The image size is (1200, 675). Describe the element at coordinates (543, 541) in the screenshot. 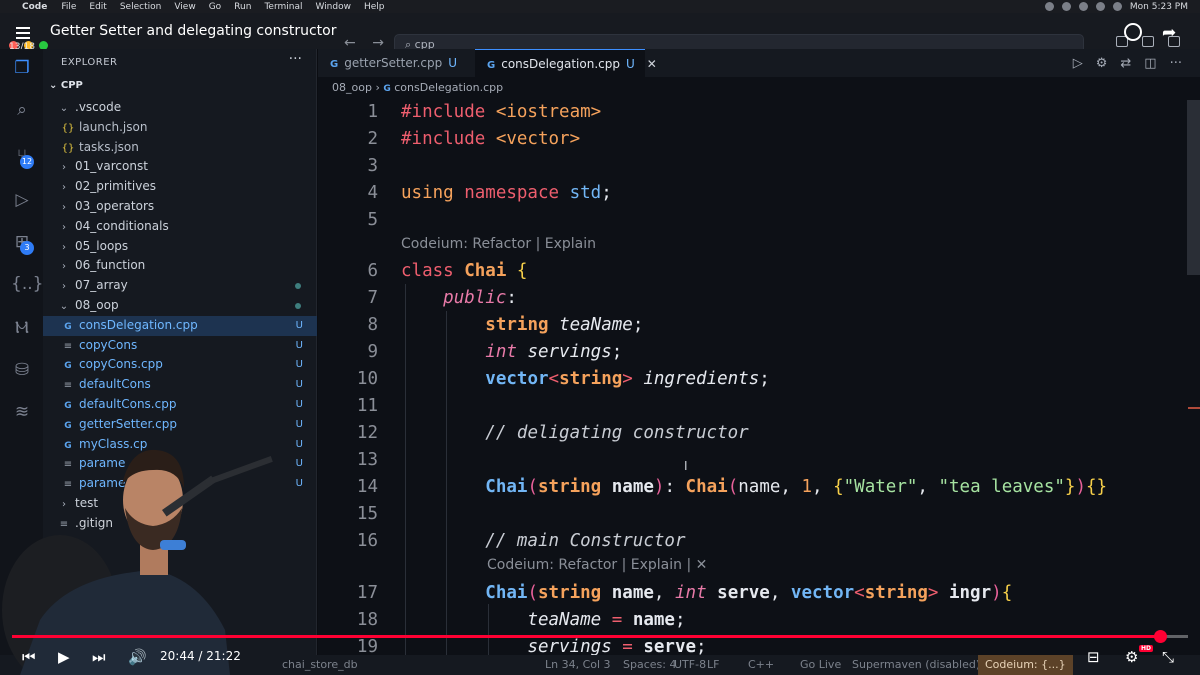

I see `code-text: // main Constructor` at that location.